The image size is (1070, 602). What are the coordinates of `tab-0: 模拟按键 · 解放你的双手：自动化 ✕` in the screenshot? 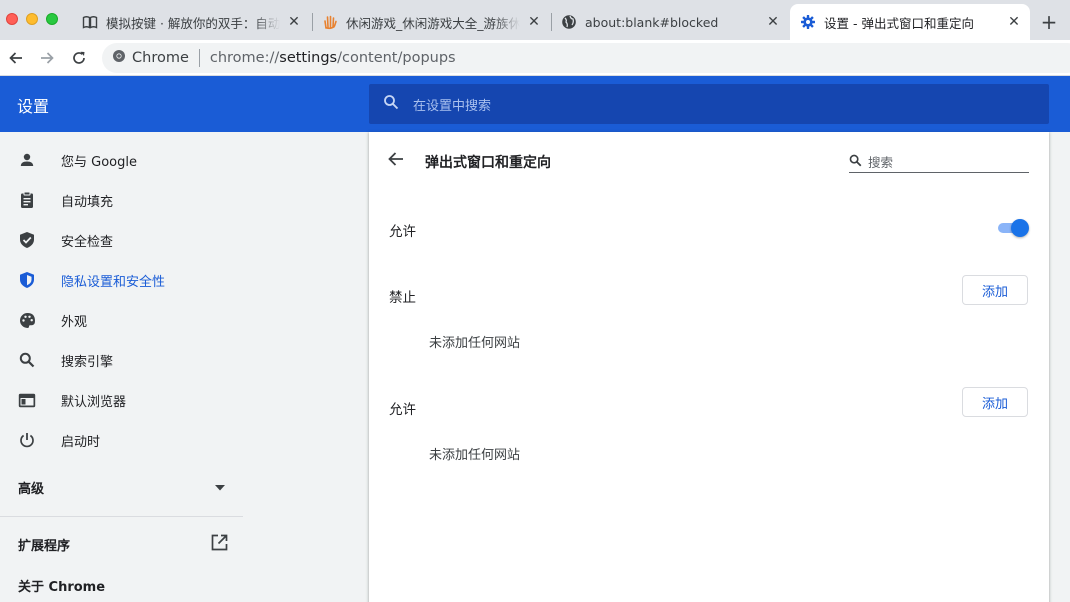 It's located at (191, 22).